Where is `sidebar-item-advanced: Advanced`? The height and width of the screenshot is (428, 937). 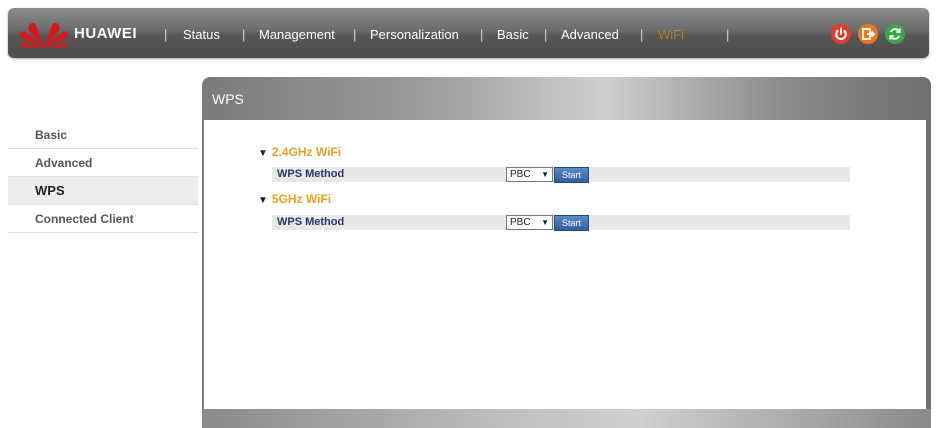
sidebar-item-advanced: Advanced is located at coordinates (103, 163).